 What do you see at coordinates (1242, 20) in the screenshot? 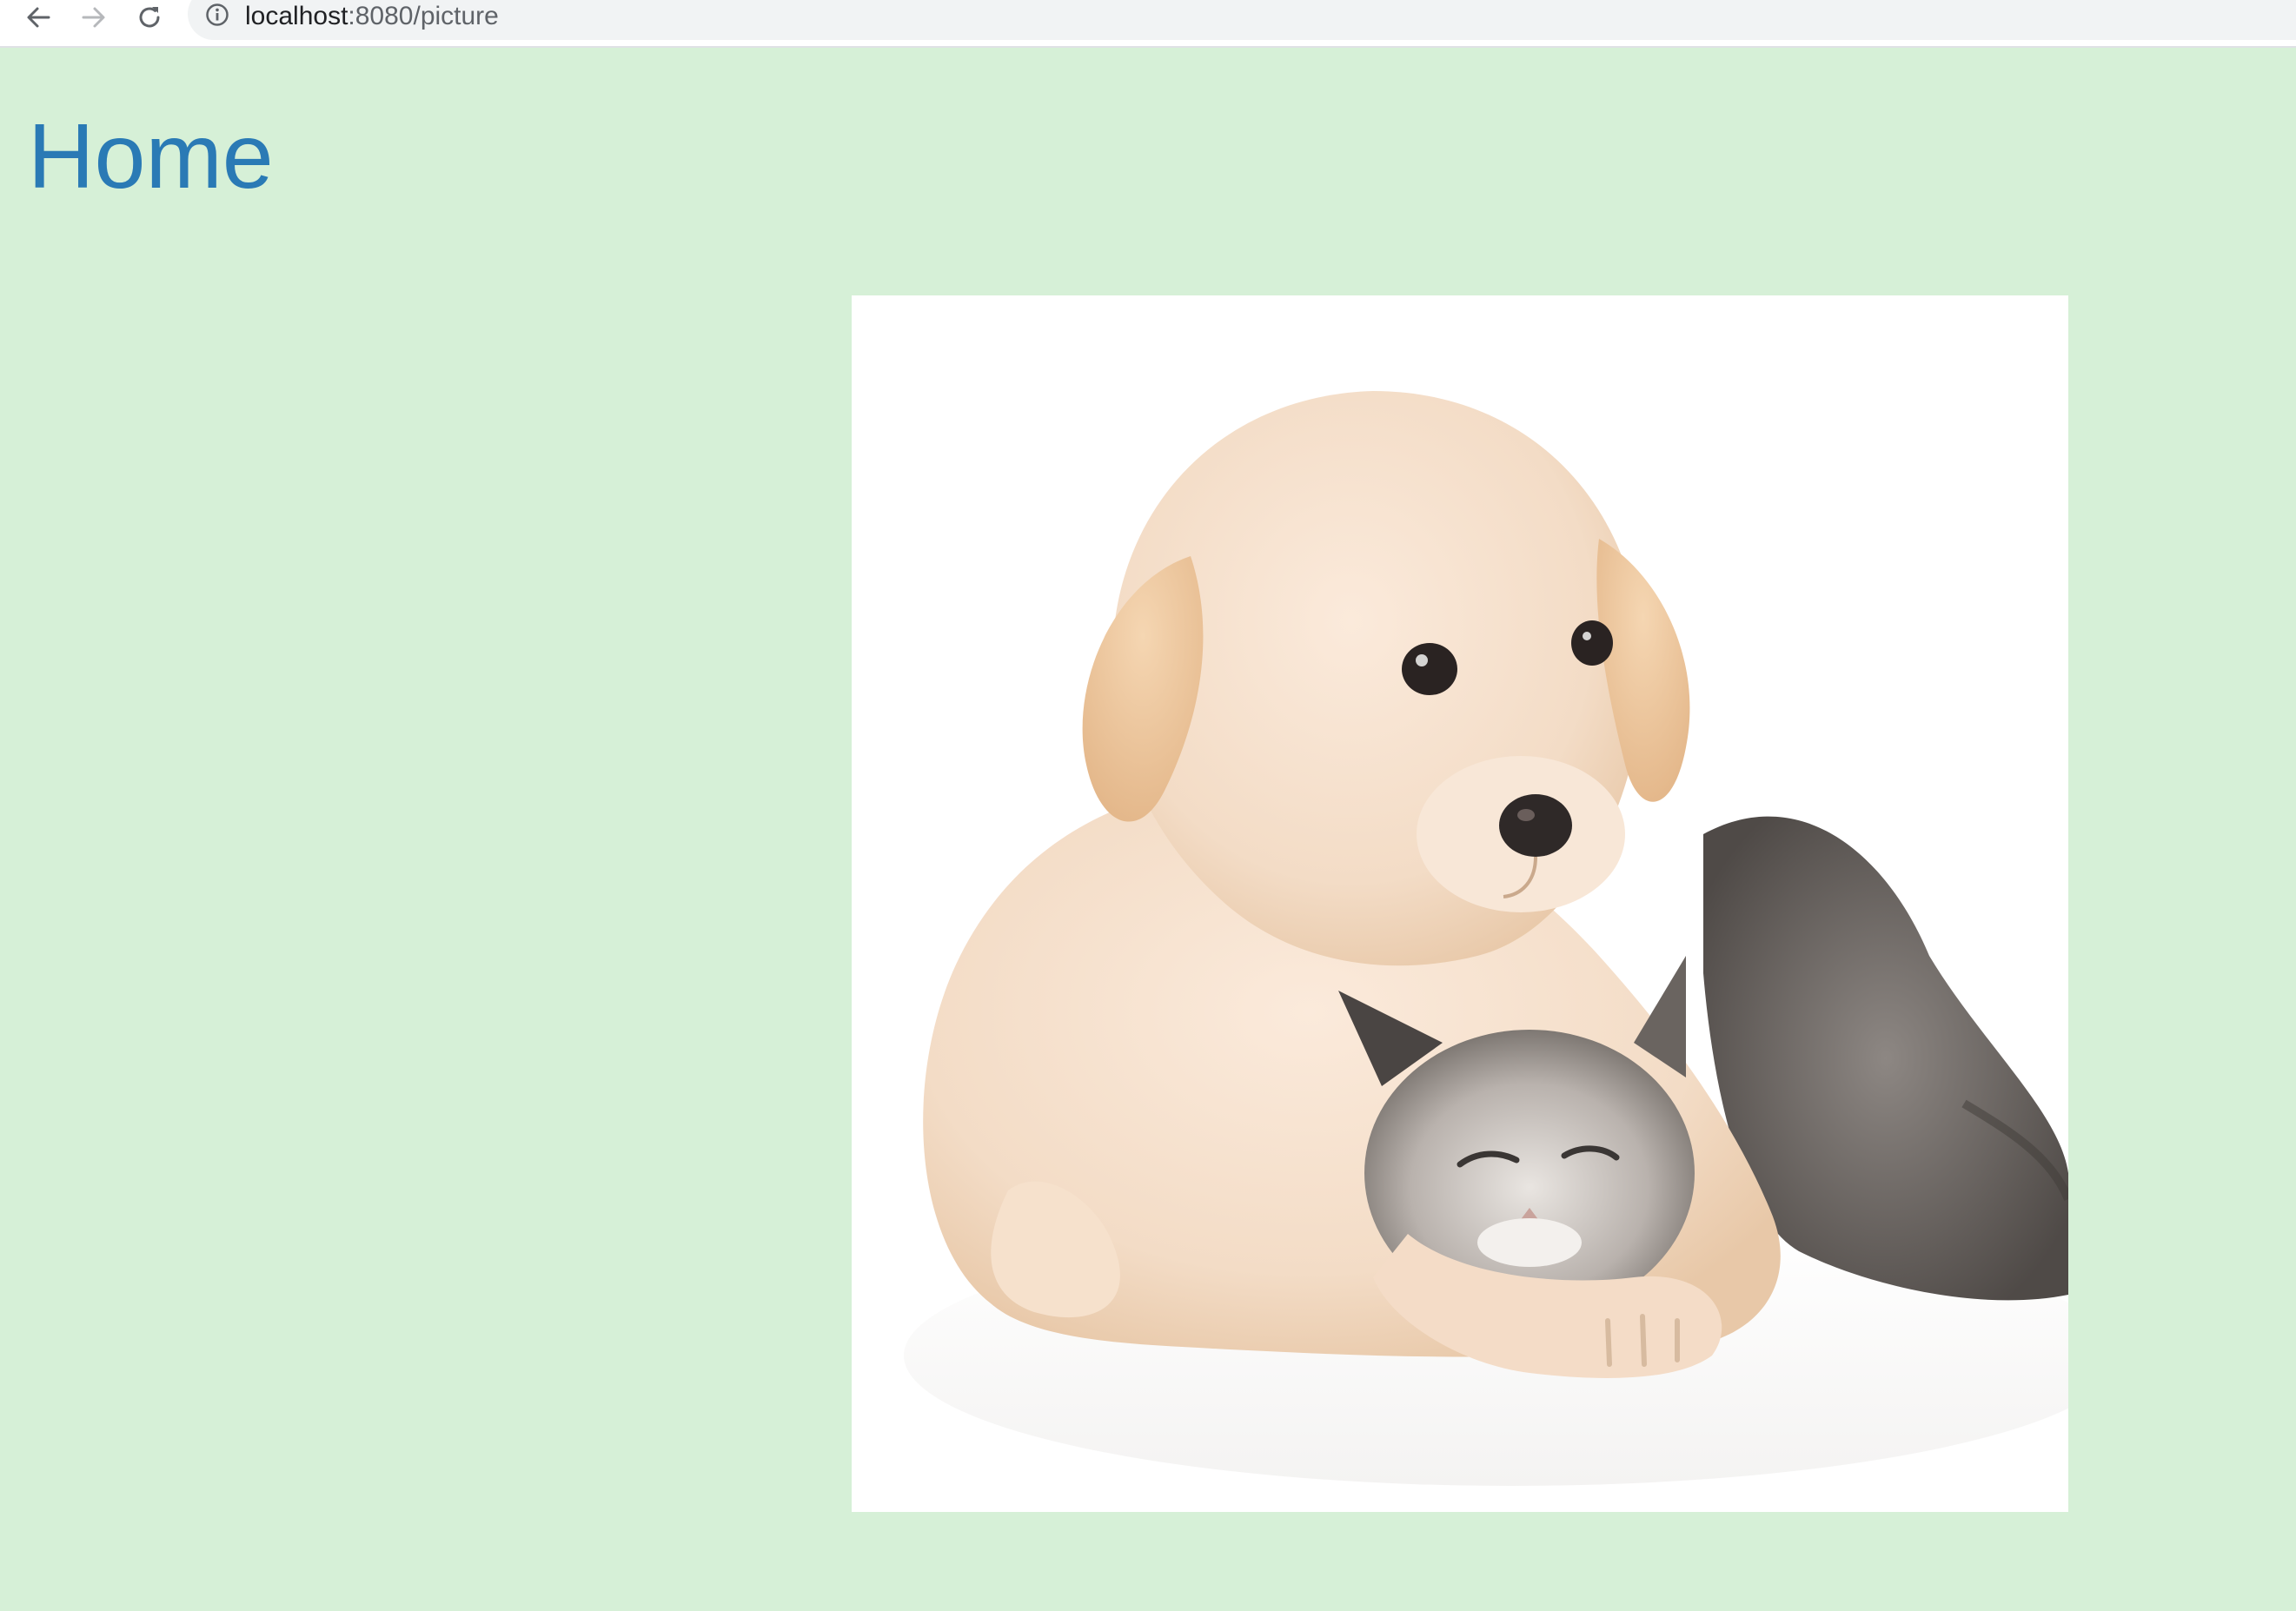
I see `address-bar: localhost:8080/picture` at bounding box center [1242, 20].